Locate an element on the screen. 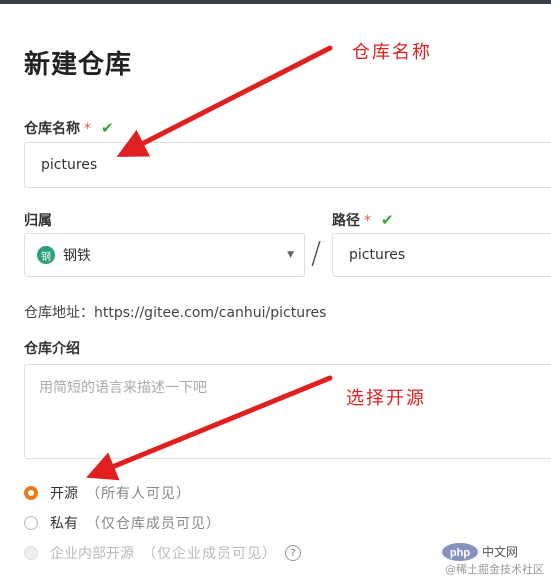  arrow-to-repo-name is located at coordinates (224, 101).